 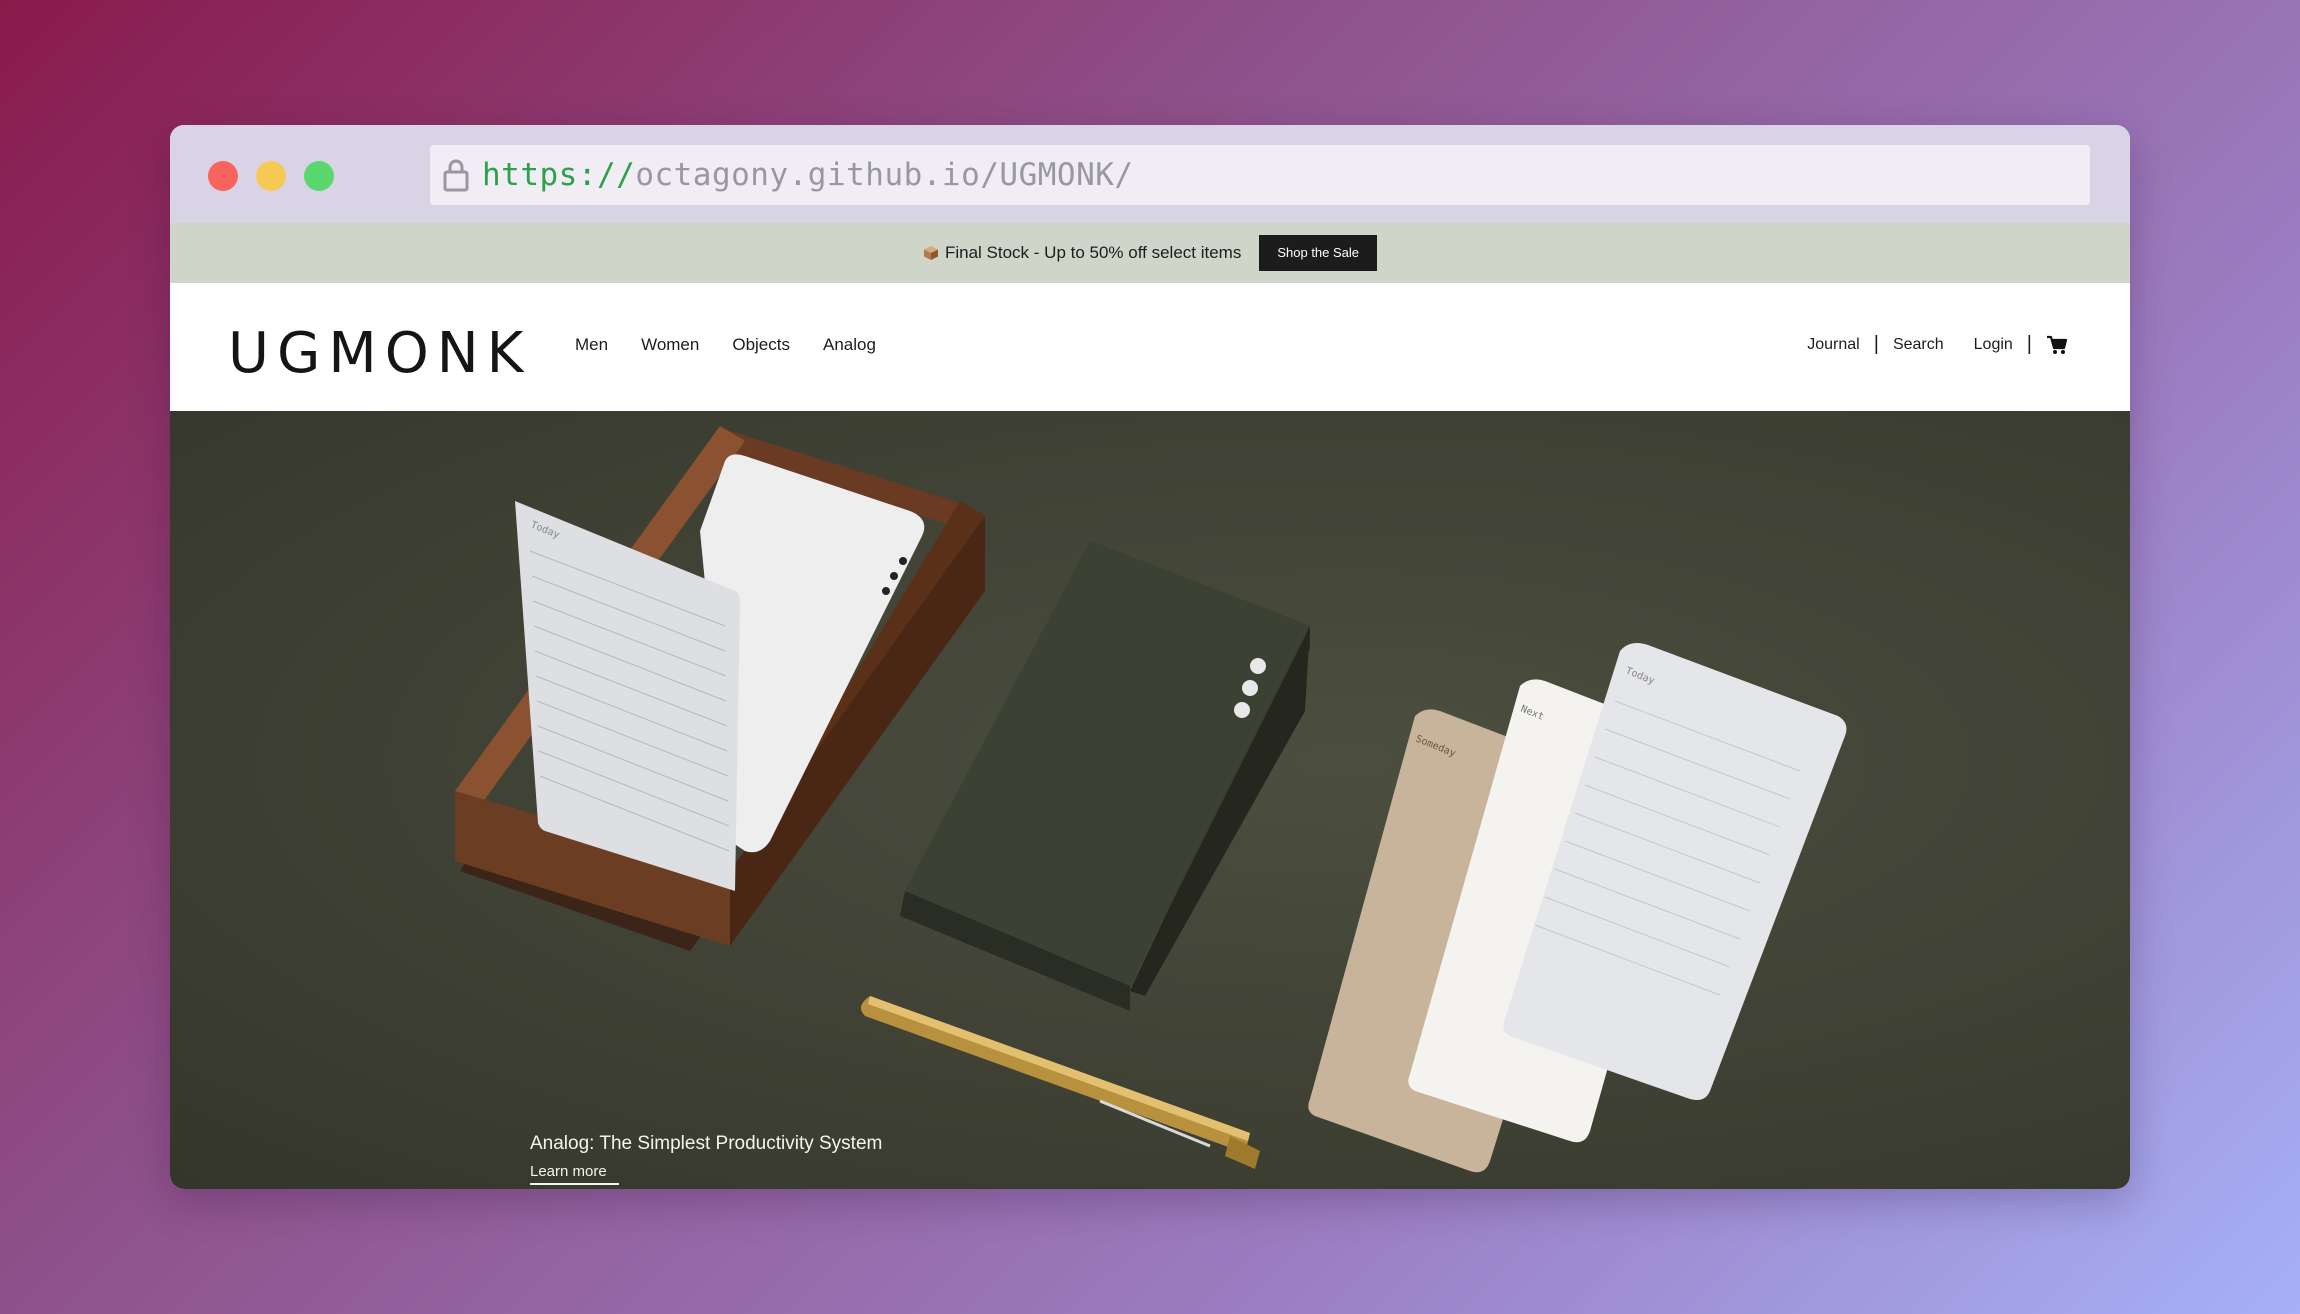 I want to click on maximize-window-button, so click(x=319, y=176).